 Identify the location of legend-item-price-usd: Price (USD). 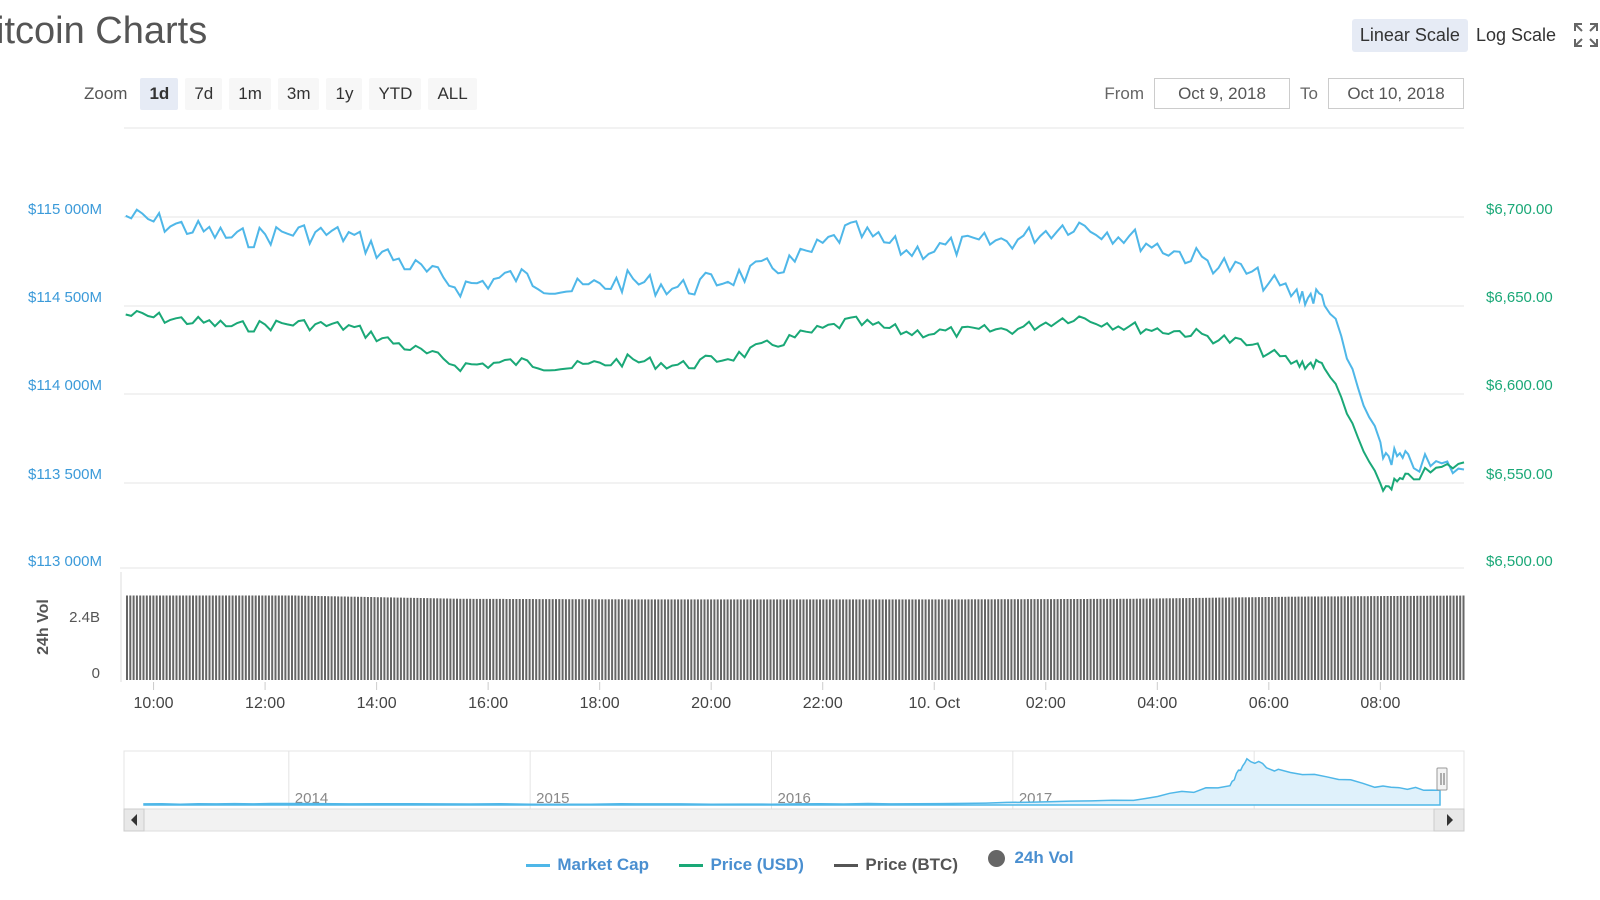
(741, 865).